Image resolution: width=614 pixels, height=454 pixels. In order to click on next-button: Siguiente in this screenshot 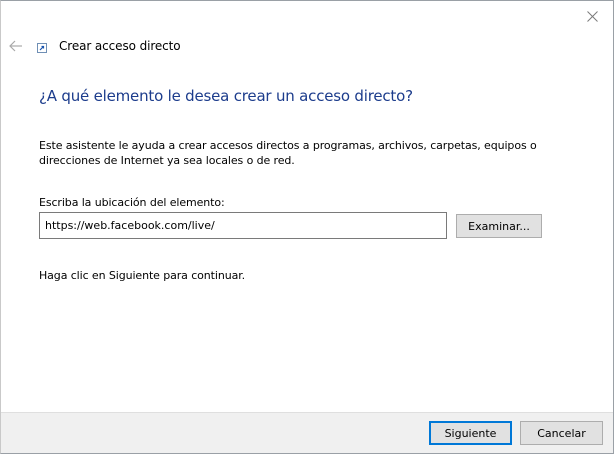, I will do `click(470, 433)`.